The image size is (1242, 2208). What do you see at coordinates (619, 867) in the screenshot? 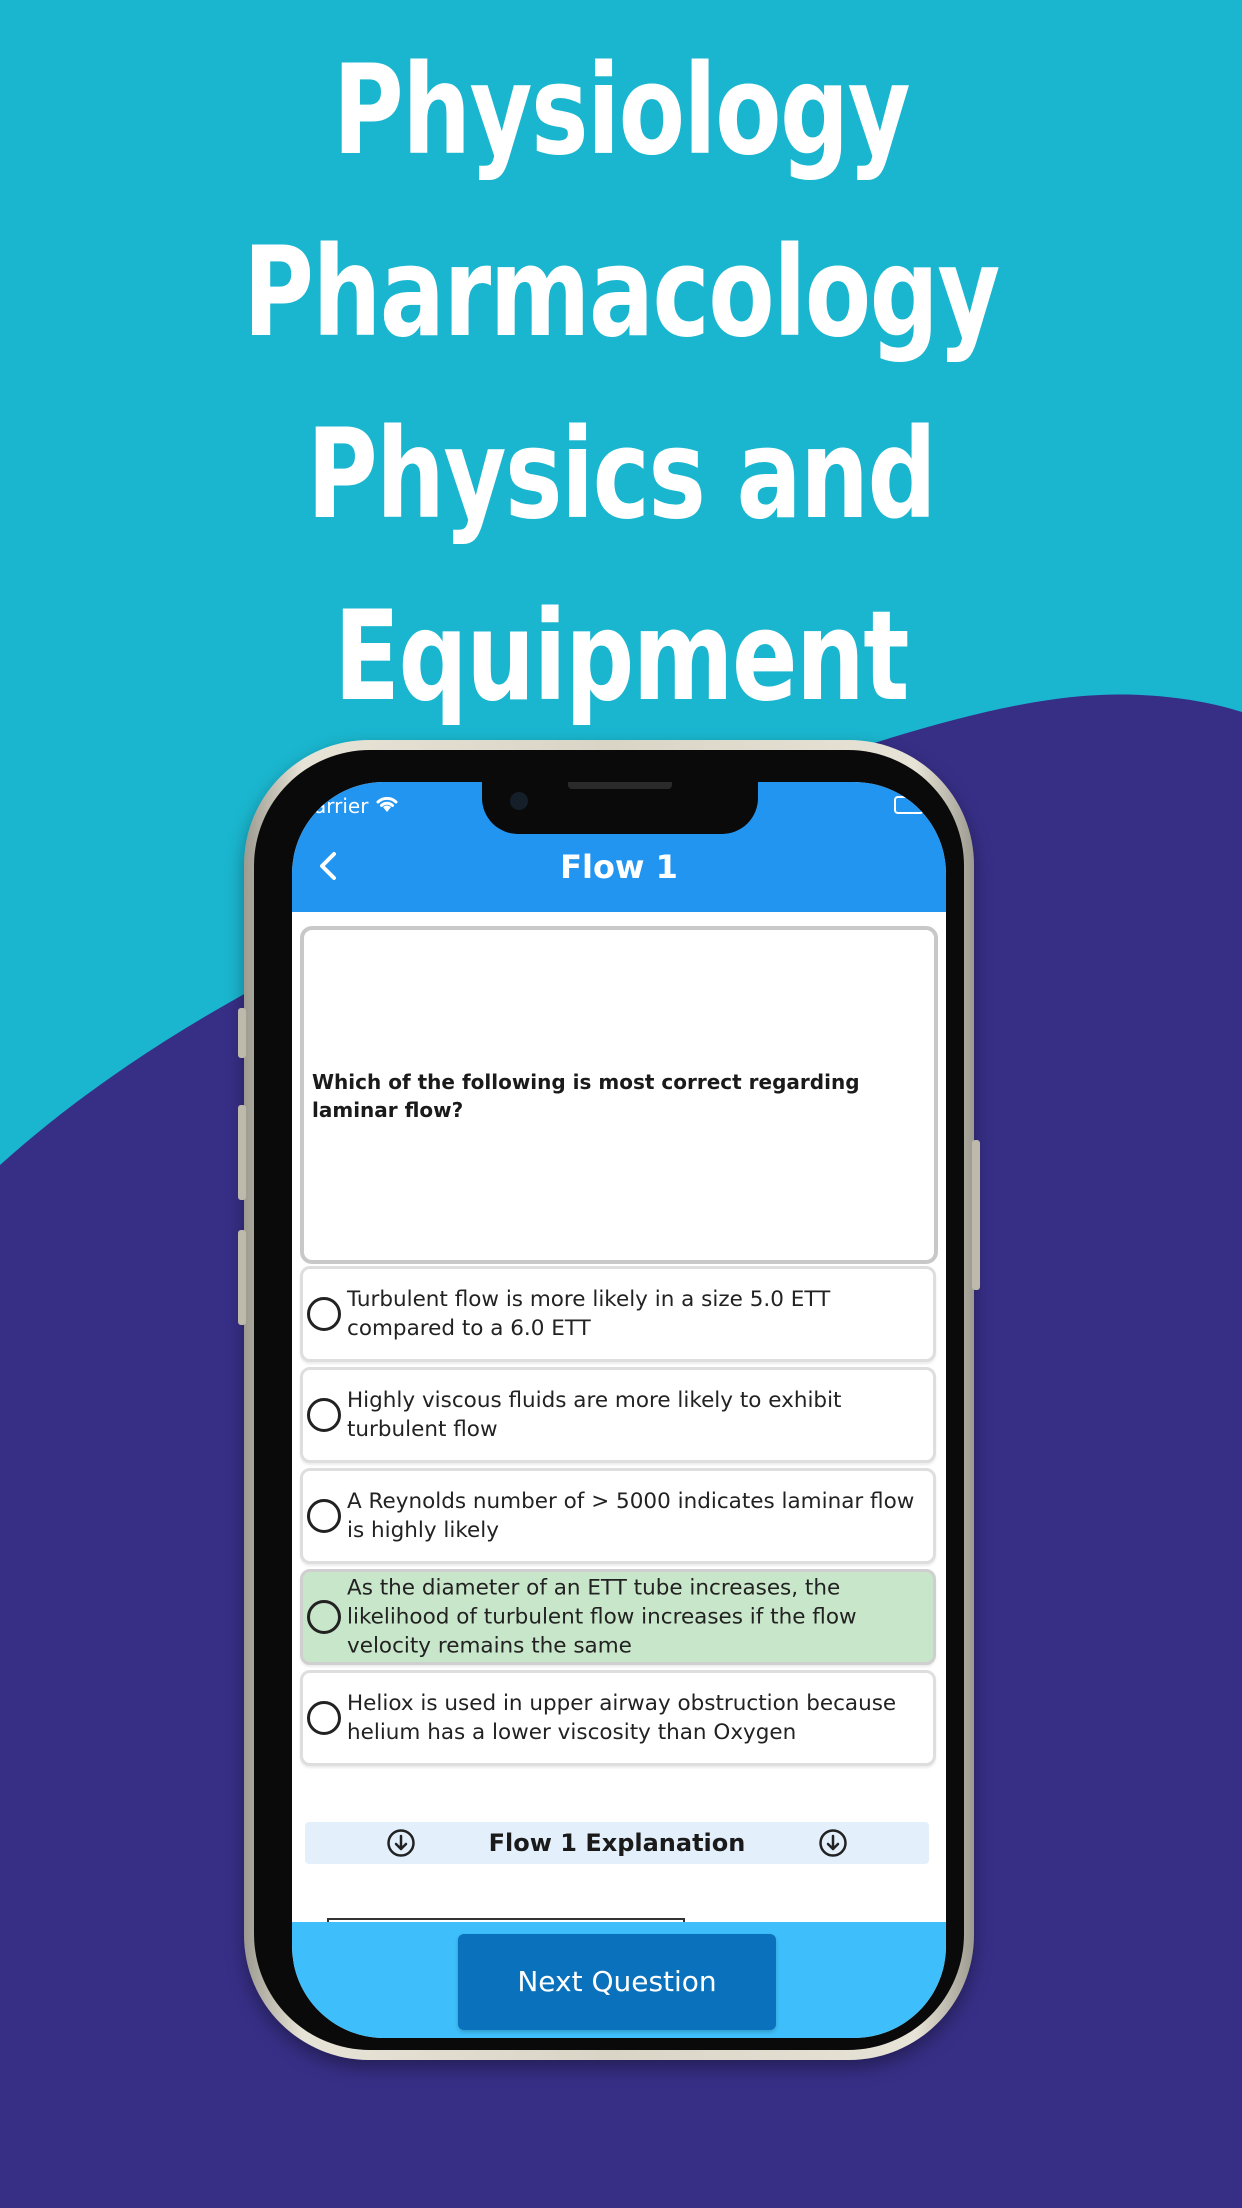
I see `page-title: Flow 1` at bounding box center [619, 867].